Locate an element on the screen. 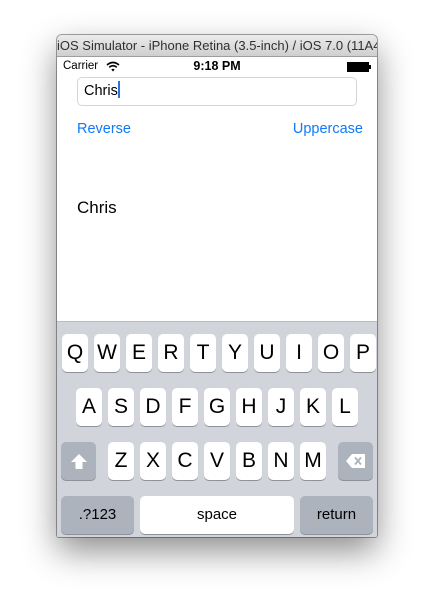  text-caret is located at coordinates (118, 89).